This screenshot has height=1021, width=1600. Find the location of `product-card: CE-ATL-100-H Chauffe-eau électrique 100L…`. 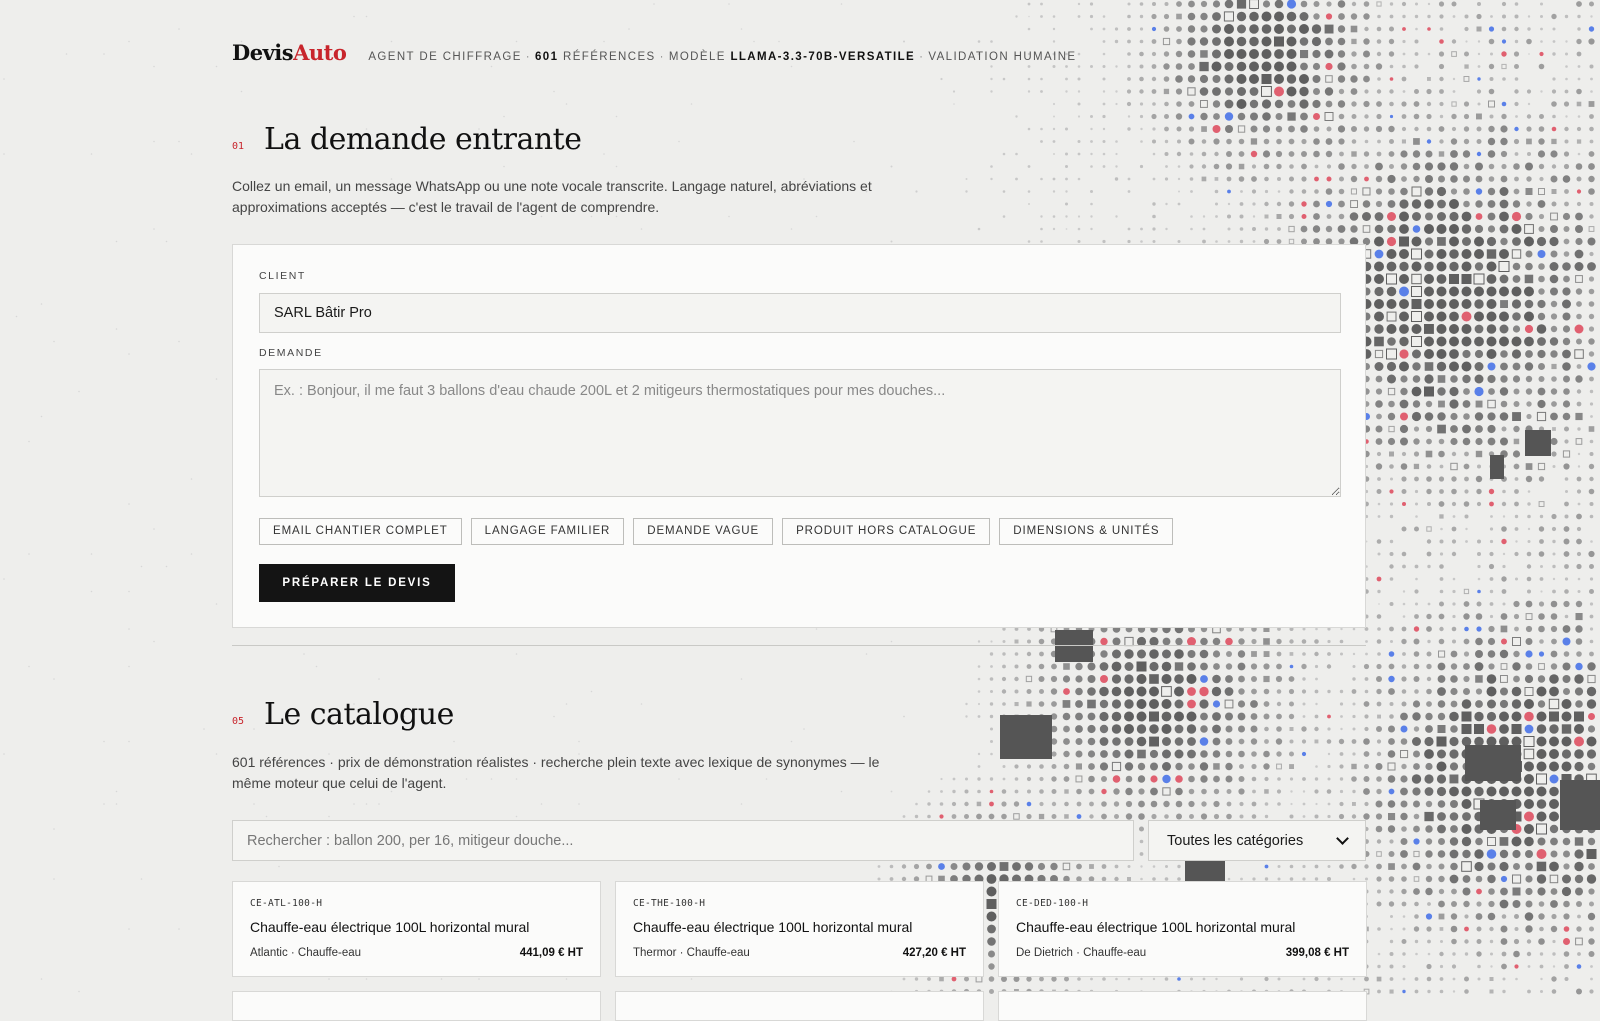

product-card: CE-ATL-100-H Chauffe-eau électrique 100L… is located at coordinates (416, 929).